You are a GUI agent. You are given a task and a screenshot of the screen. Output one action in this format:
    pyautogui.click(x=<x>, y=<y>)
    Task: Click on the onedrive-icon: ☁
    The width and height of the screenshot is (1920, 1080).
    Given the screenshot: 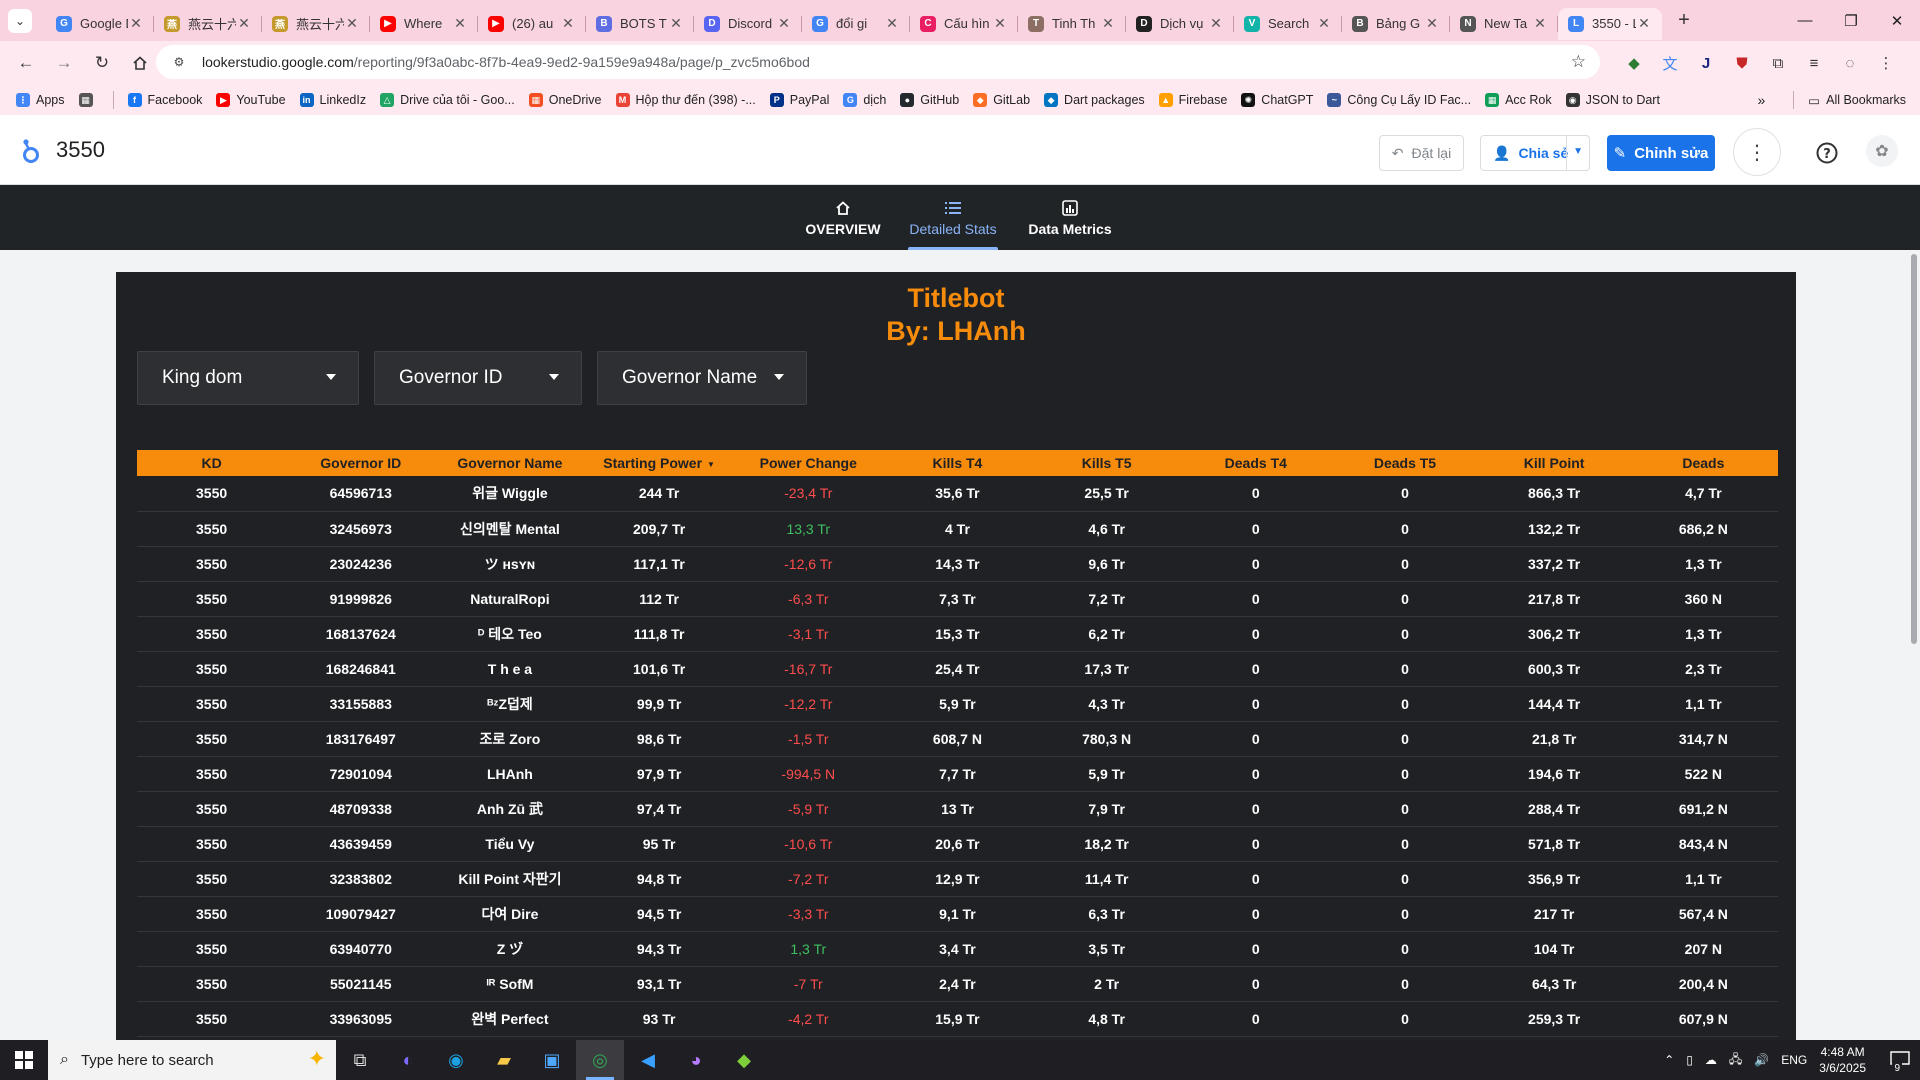 What is the action you would take?
    pyautogui.click(x=1711, y=1060)
    